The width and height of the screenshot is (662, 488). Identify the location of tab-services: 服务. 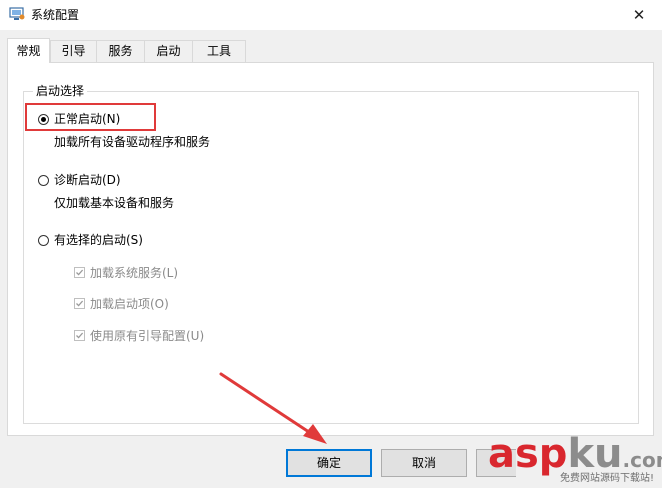
(120, 51).